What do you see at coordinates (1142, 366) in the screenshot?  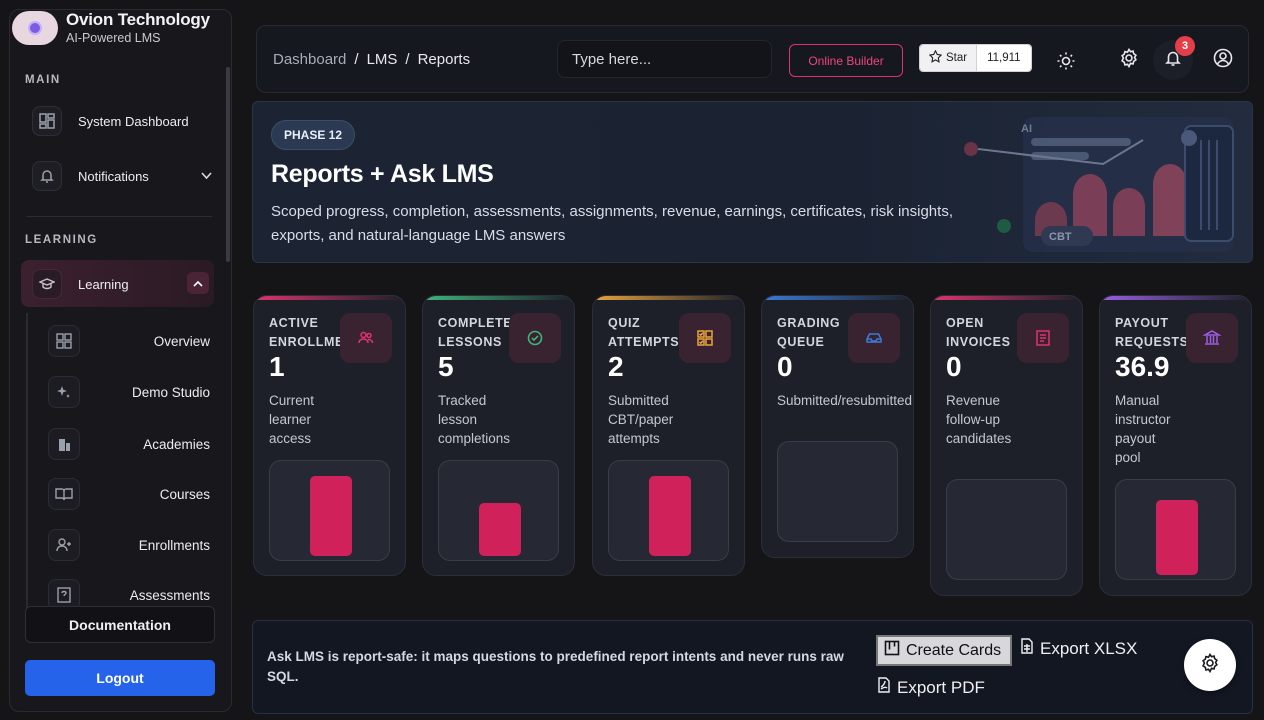 I see `card-value: 36.9` at bounding box center [1142, 366].